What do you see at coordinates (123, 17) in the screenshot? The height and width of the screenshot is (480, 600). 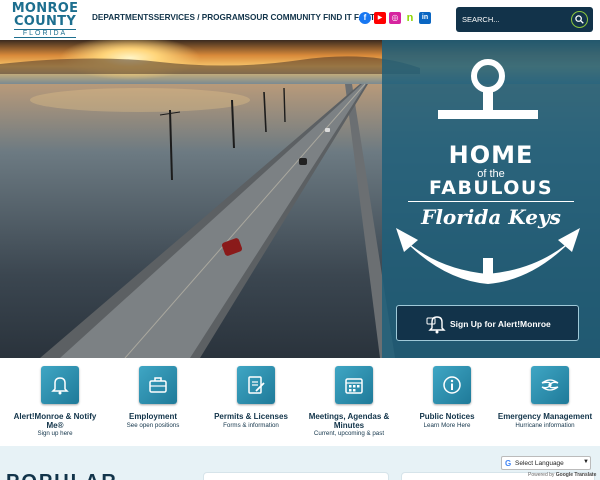 I see `nav-departments: DEPARTMENTS` at bounding box center [123, 17].